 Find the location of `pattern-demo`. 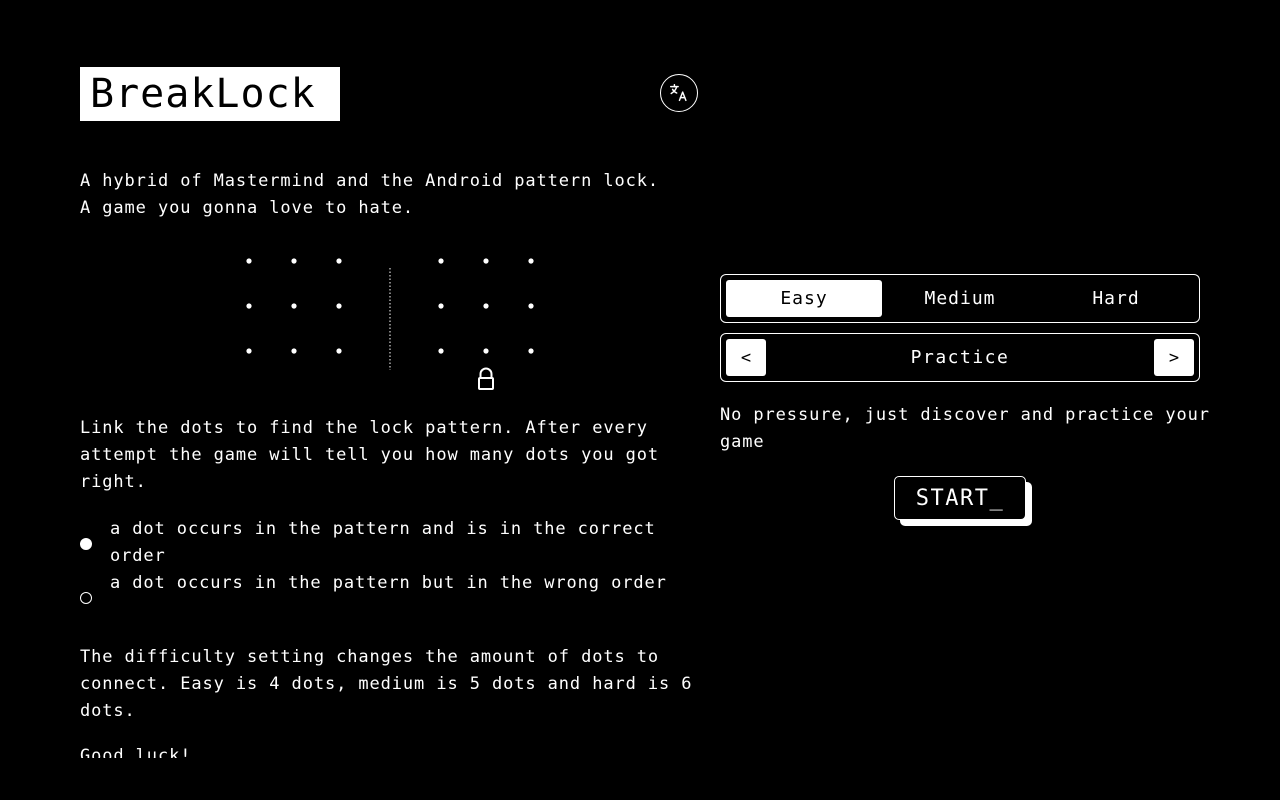

pattern-demo is located at coordinates (390, 324).